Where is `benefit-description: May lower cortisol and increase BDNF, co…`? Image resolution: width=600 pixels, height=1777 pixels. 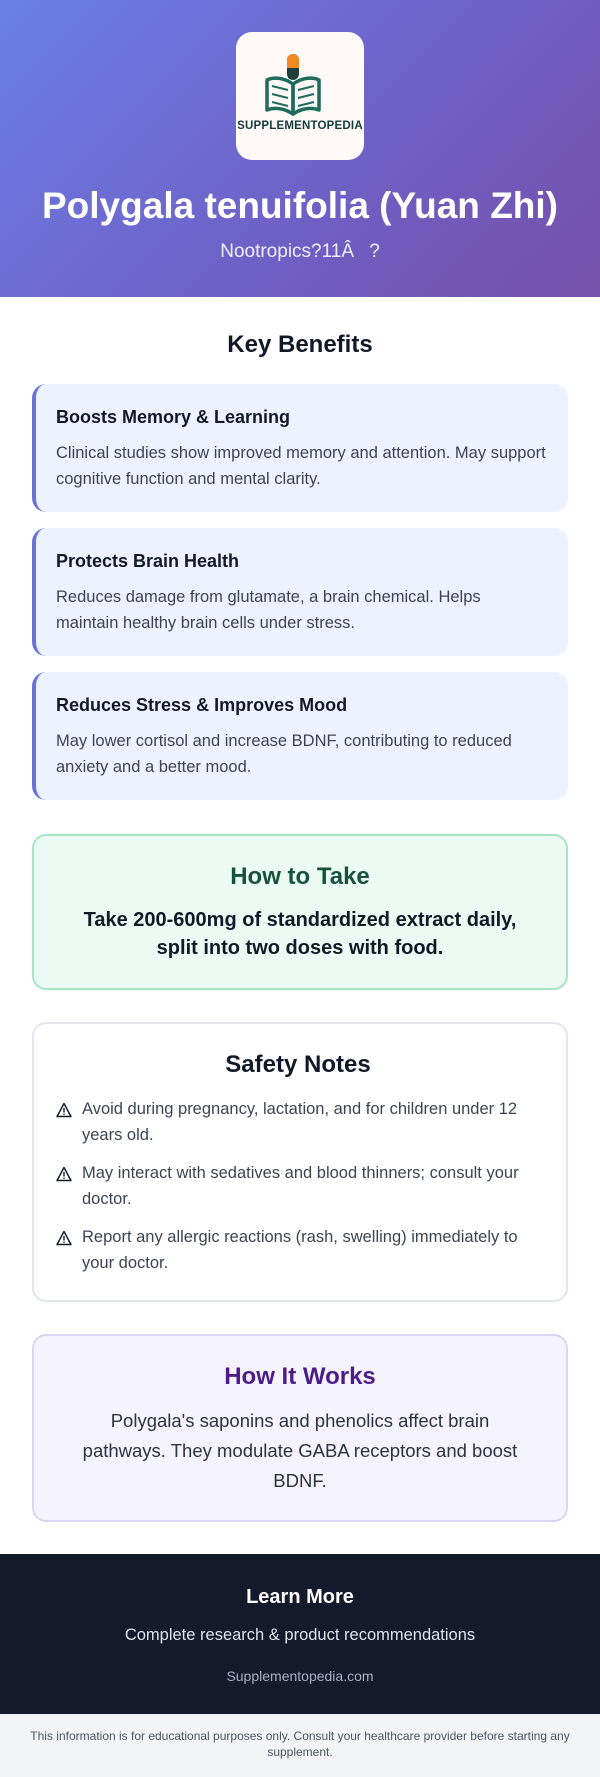
benefit-description: May lower cortisol and increase BDNF, co… is located at coordinates (284, 754).